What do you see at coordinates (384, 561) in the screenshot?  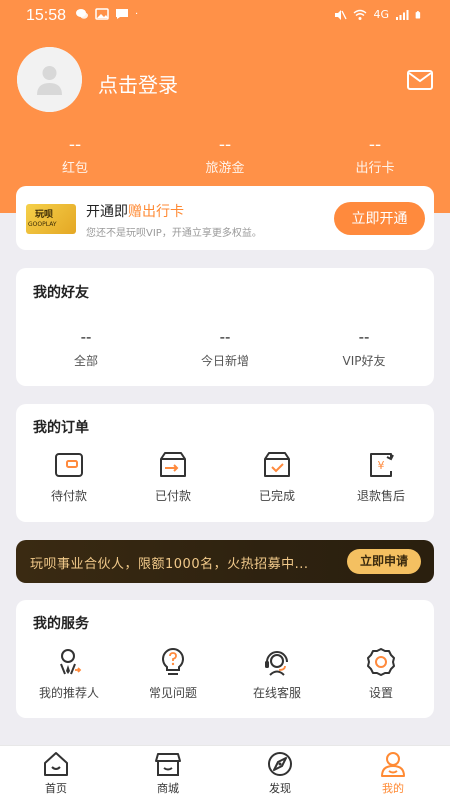 I see `apply-now-button: 立即申请` at bounding box center [384, 561].